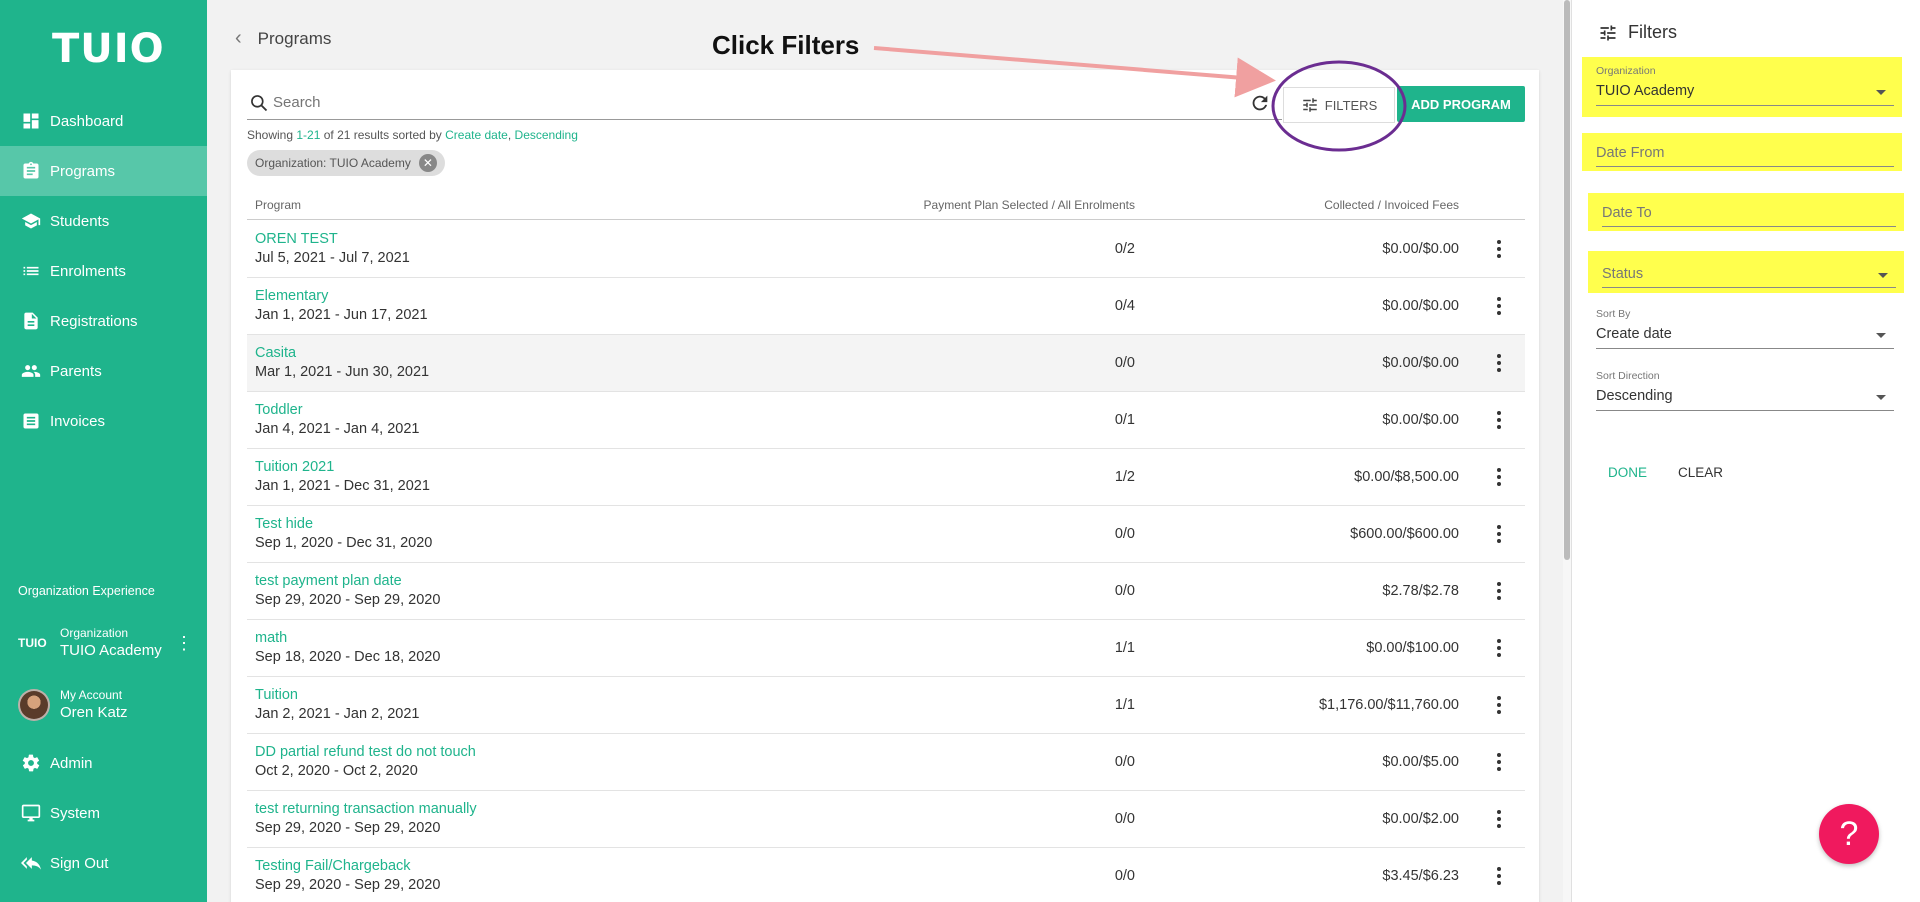 This screenshot has height=902, width=1920. Describe the element at coordinates (94, 633) in the screenshot. I see `org-sub-label: Organization` at that location.